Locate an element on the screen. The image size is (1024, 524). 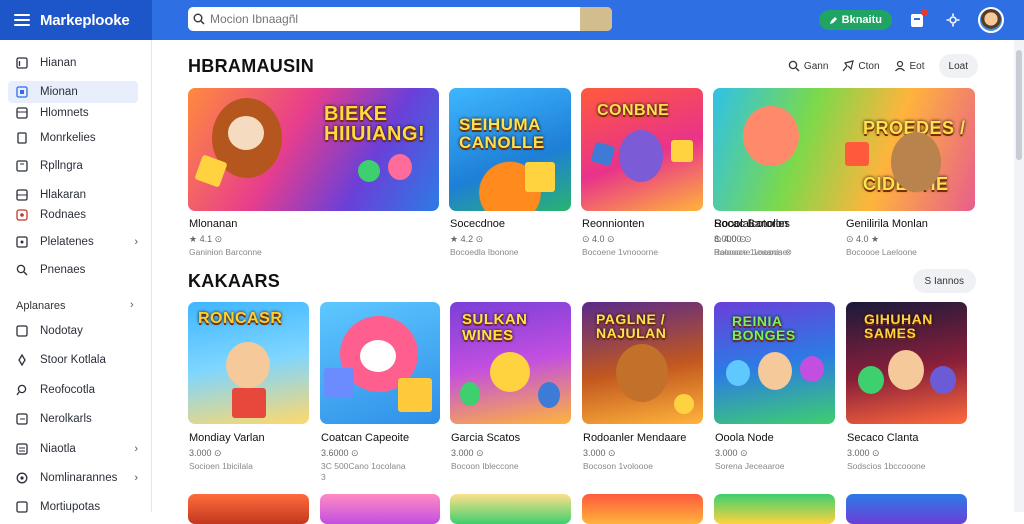
game-rating: 3.6000 ⊙ is located at coordinates (340, 453).